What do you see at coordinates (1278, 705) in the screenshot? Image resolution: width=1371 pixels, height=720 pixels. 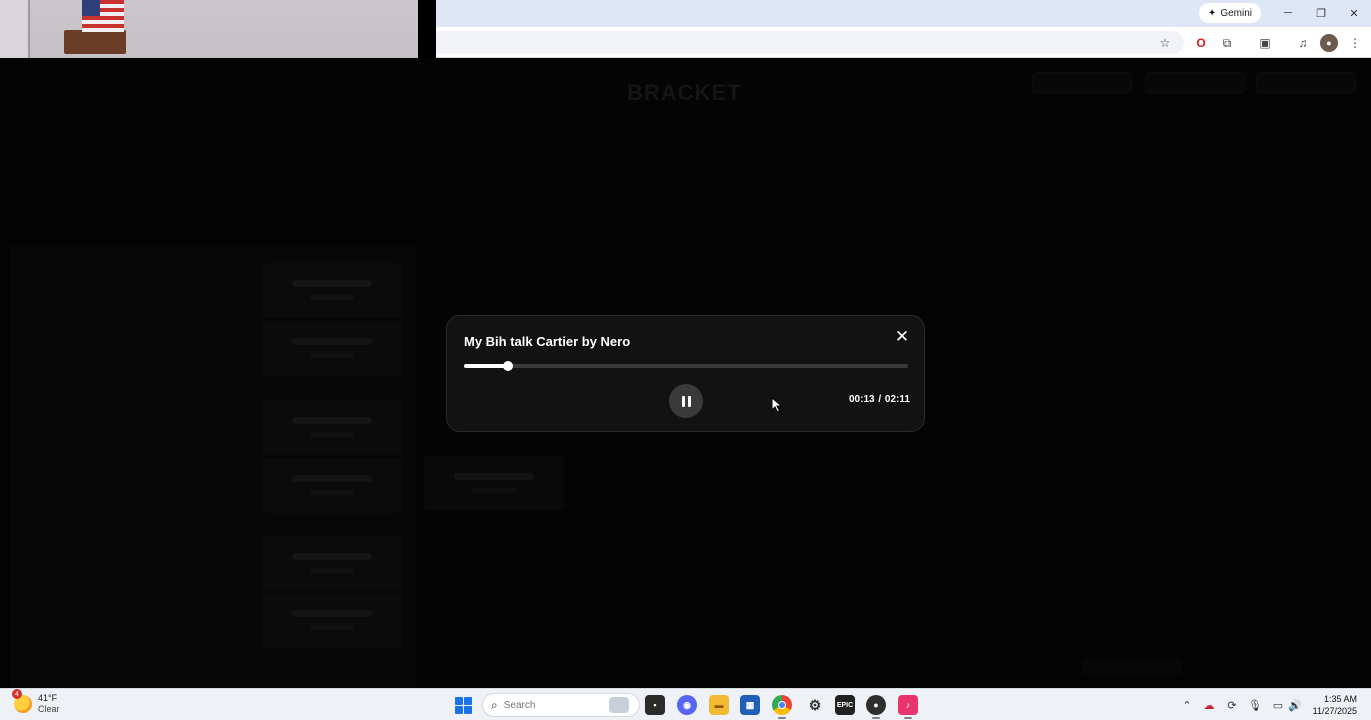 I see `display-icon: ▭` at bounding box center [1278, 705].